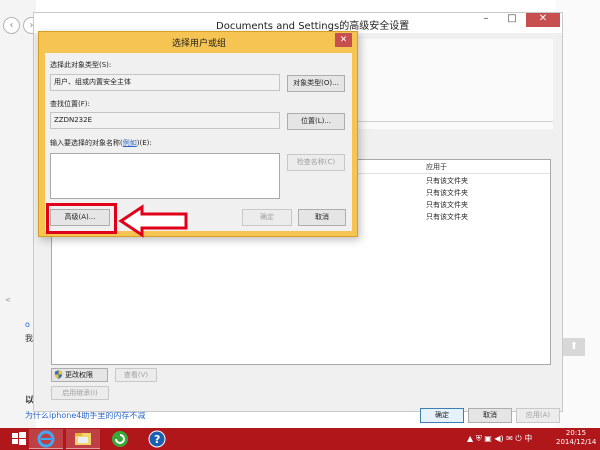 This screenshot has height=450, width=600. I want to click on back-icon: ‹, so click(11, 25).